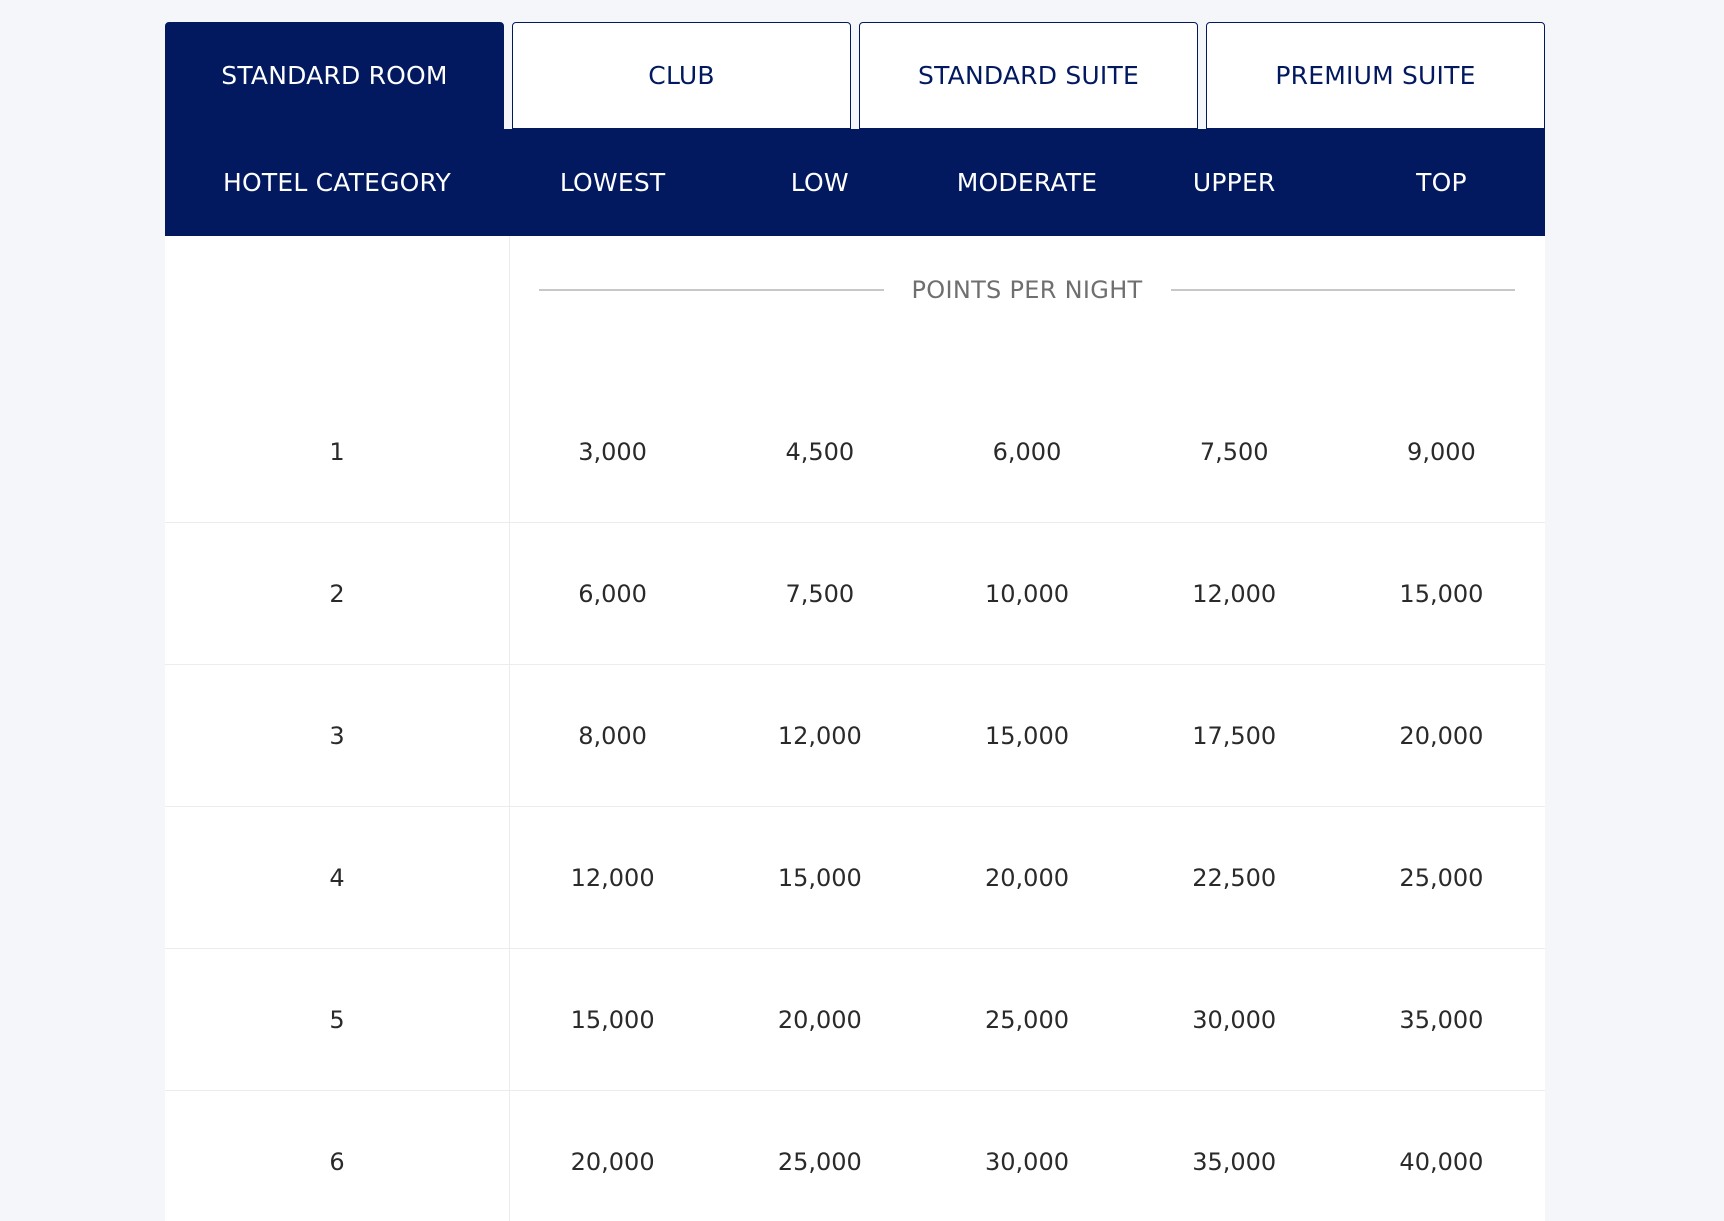  Describe the element at coordinates (1441, 182) in the screenshot. I see `column-header-top: TOP` at that location.